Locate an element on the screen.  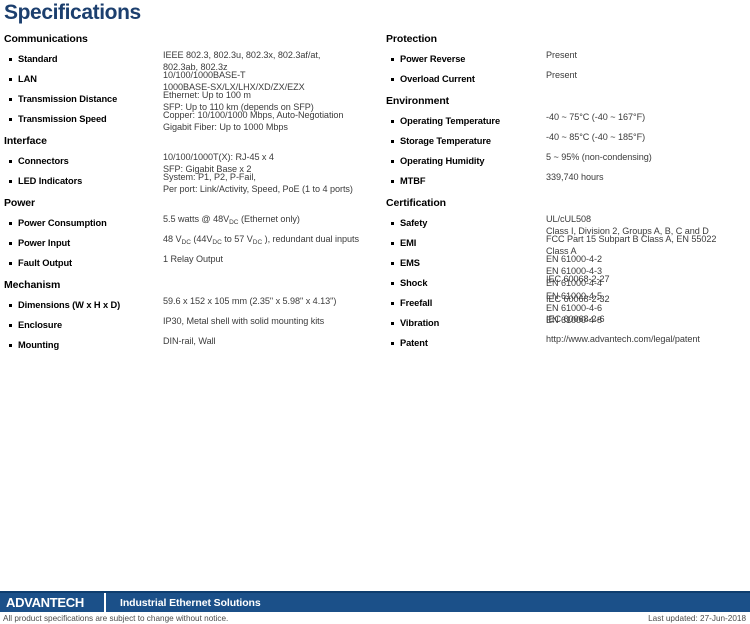
spec-row-value: 5 ~ 95% (non-condensing) is located at coordinates (599, 157).